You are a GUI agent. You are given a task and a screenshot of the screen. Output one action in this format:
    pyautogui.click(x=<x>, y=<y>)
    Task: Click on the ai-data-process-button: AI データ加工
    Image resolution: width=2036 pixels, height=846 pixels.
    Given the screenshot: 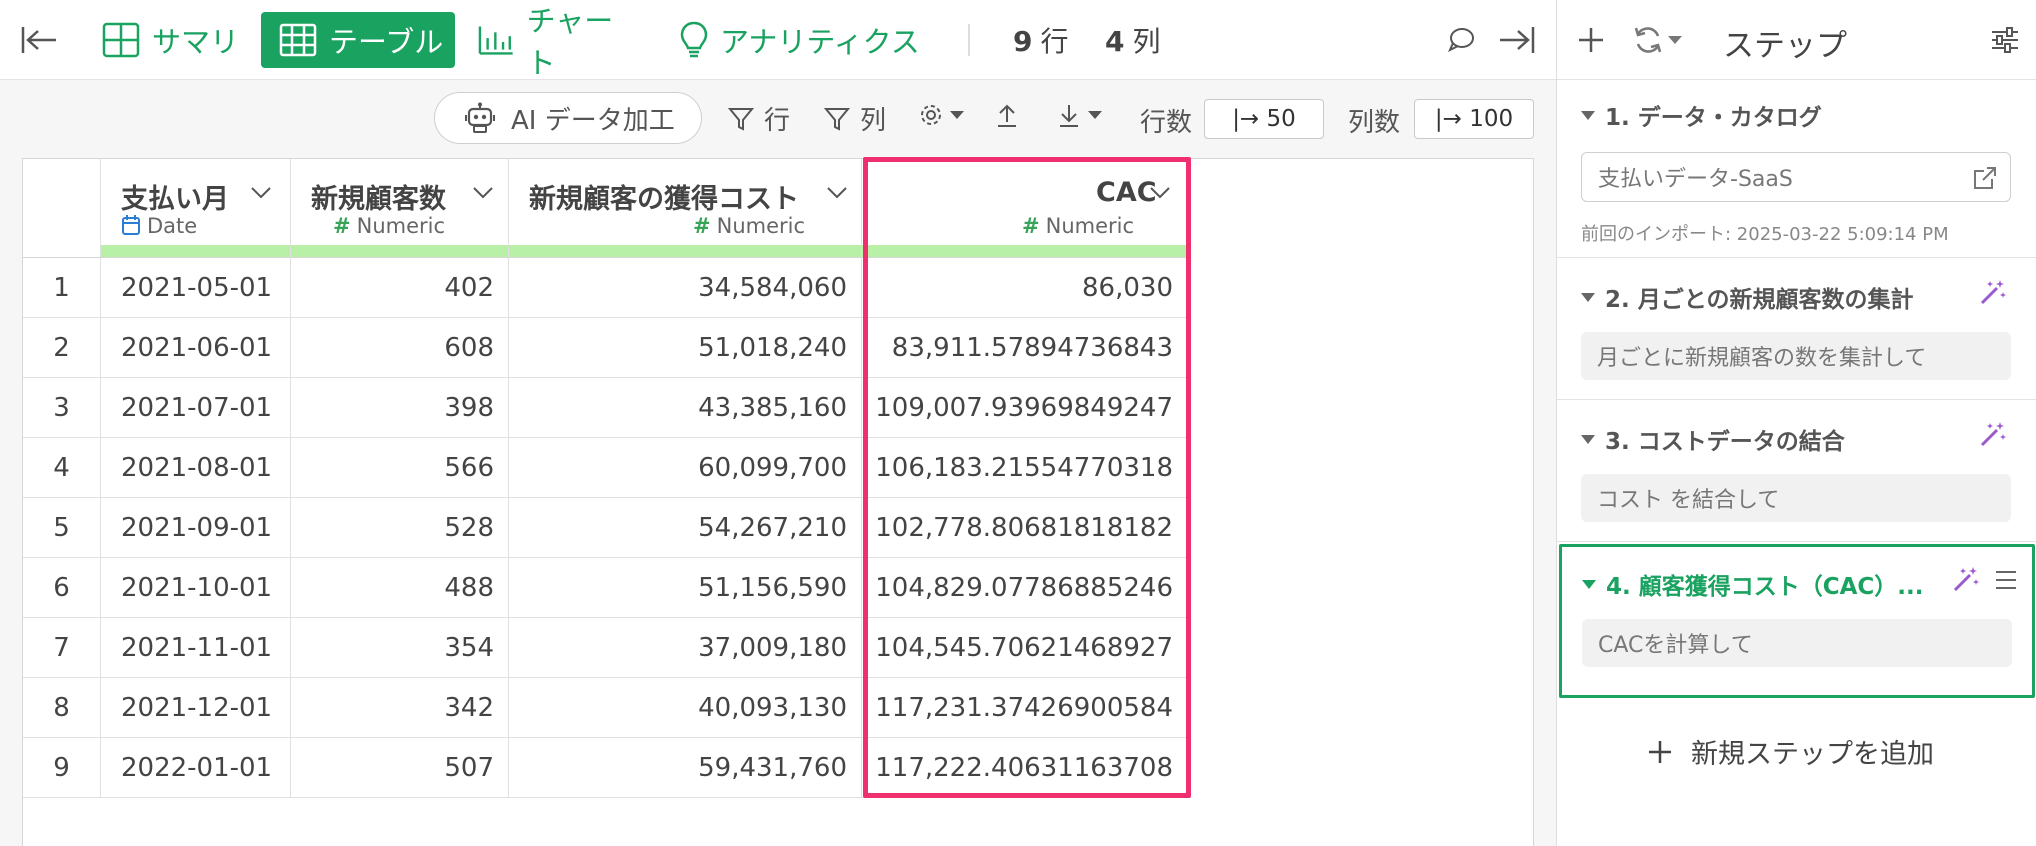 What is the action you would take?
    pyautogui.click(x=568, y=118)
    